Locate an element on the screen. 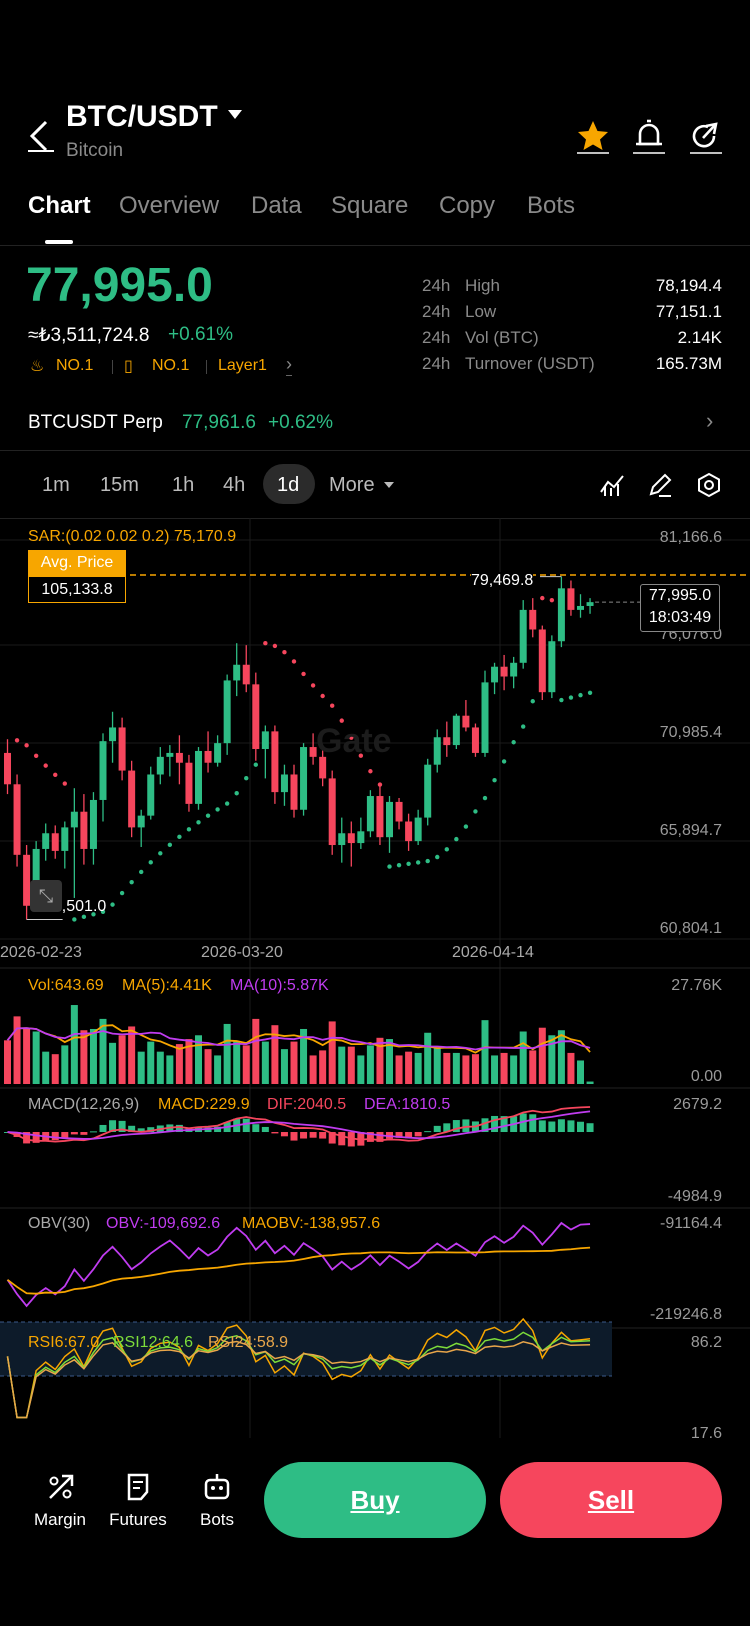 Image resolution: width=750 pixels, height=1626 pixels. bell-icon is located at coordinates (649, 138).